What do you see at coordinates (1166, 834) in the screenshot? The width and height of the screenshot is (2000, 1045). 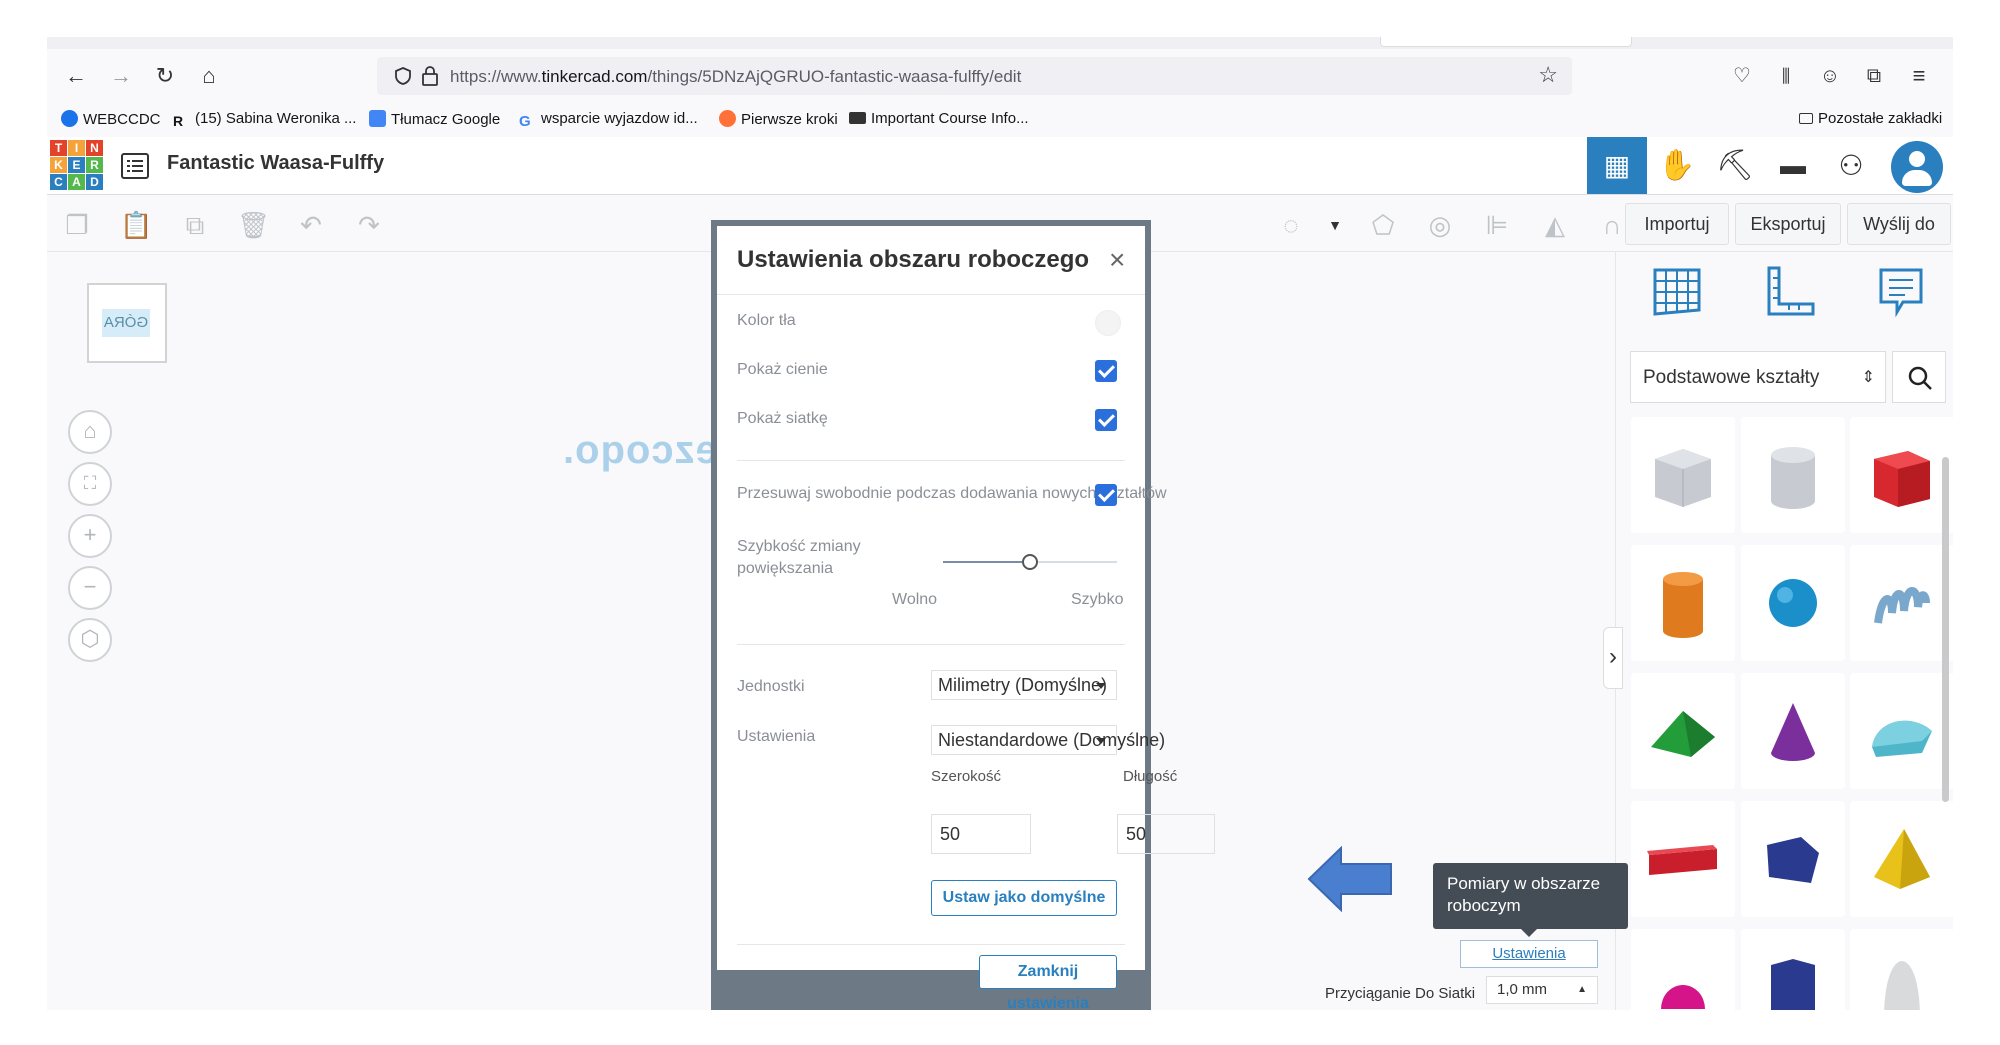 I see `length-input: 50` at bounding box center [1166, 834].